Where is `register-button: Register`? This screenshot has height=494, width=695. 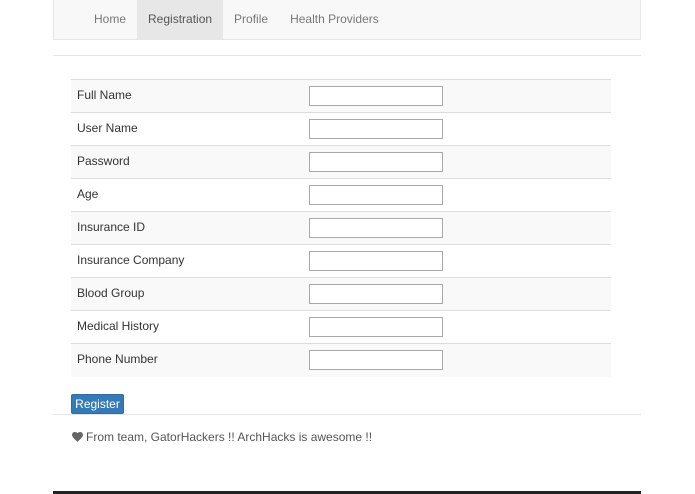
register-button: Register is located at coordinates (97, 404).